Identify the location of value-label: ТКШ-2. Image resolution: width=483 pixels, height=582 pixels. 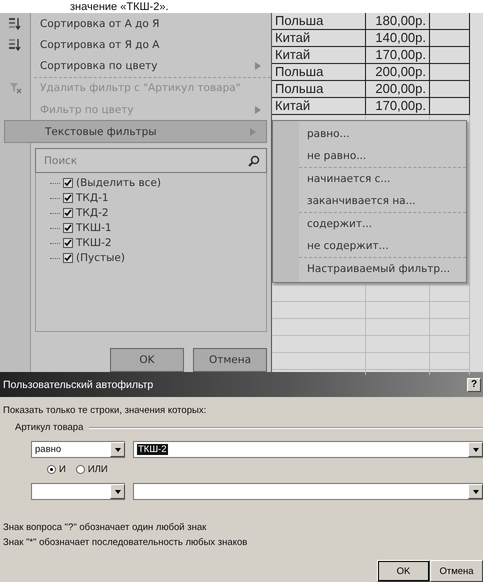
(94, 243).